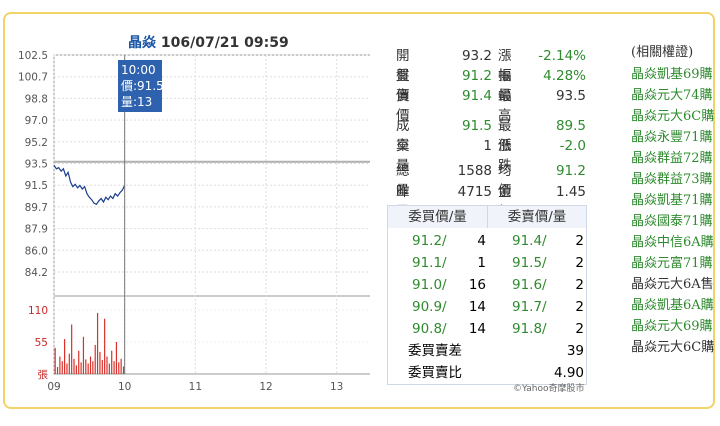 The image size is (720, 426). What do you see at coordinates (137, 102) in the screenshot?
I see `tooltip-volume: 量:13` at bounding box center [137, 102].